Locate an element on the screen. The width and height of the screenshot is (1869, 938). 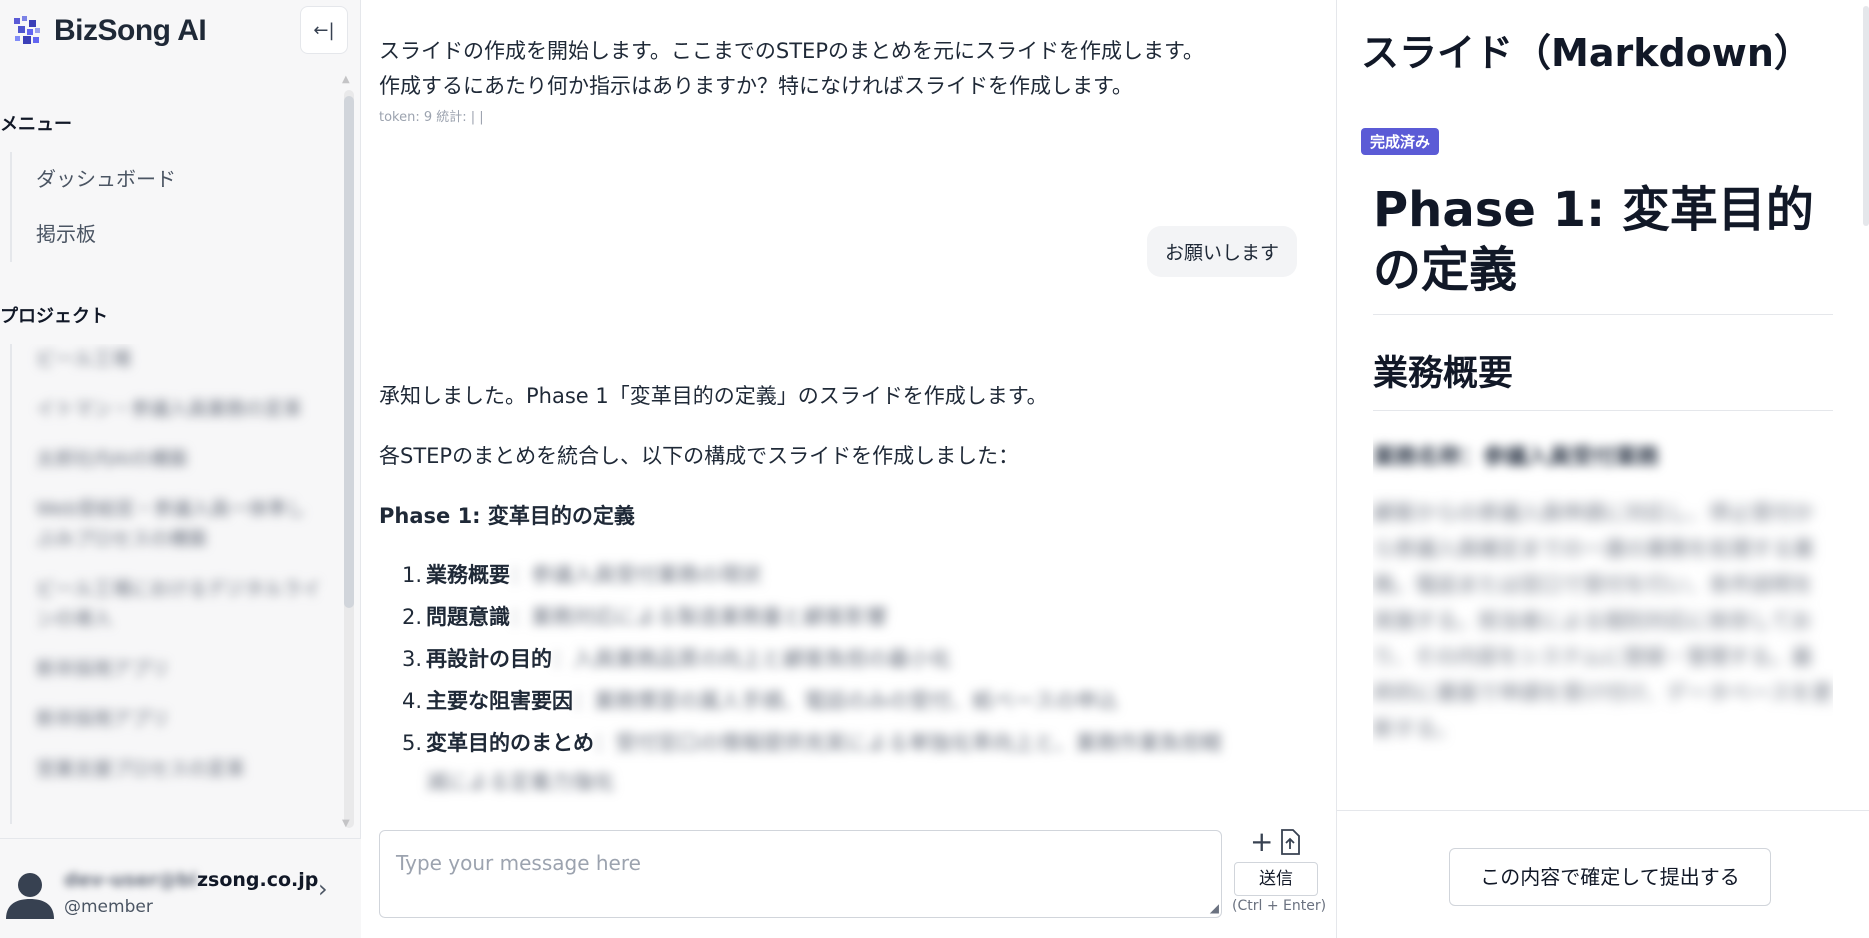
list-detail: 減による定着力強化 is located at coordinates (520, 782).